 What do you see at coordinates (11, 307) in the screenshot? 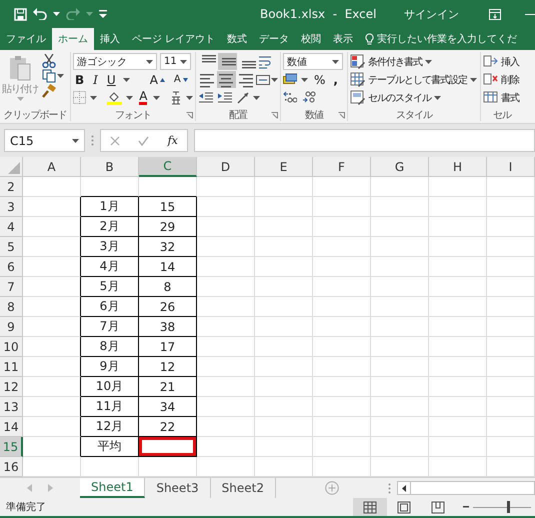
I see `row-header: 8` at bounding box center [11, 307].